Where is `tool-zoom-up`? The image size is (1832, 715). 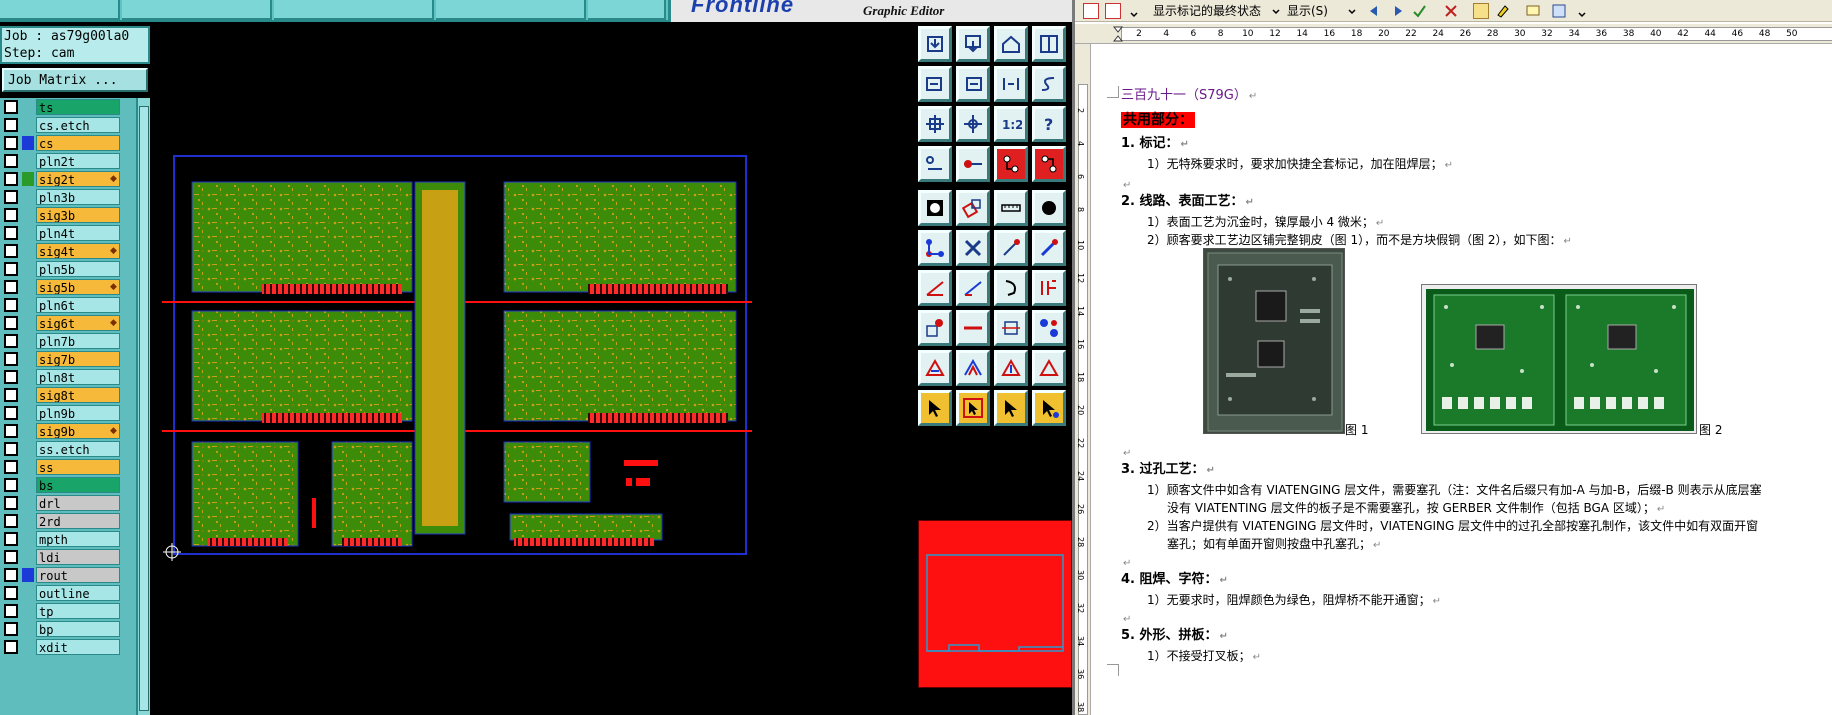 tool-zoom-up is located at coordinates (935, 44).